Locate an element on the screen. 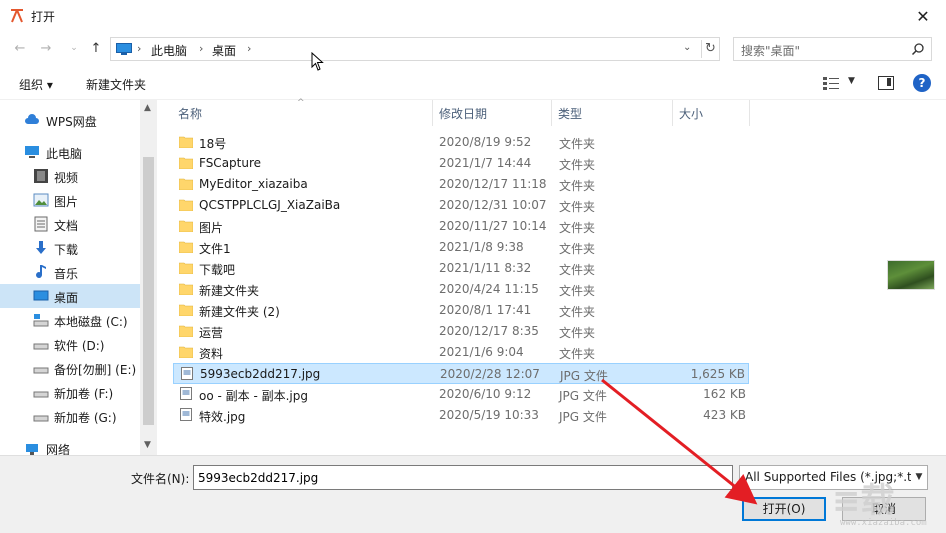  file-row: MyEditor_xiazaiba 2020/12/17 11:18 文件夹 is located at coordinates (461, 184).